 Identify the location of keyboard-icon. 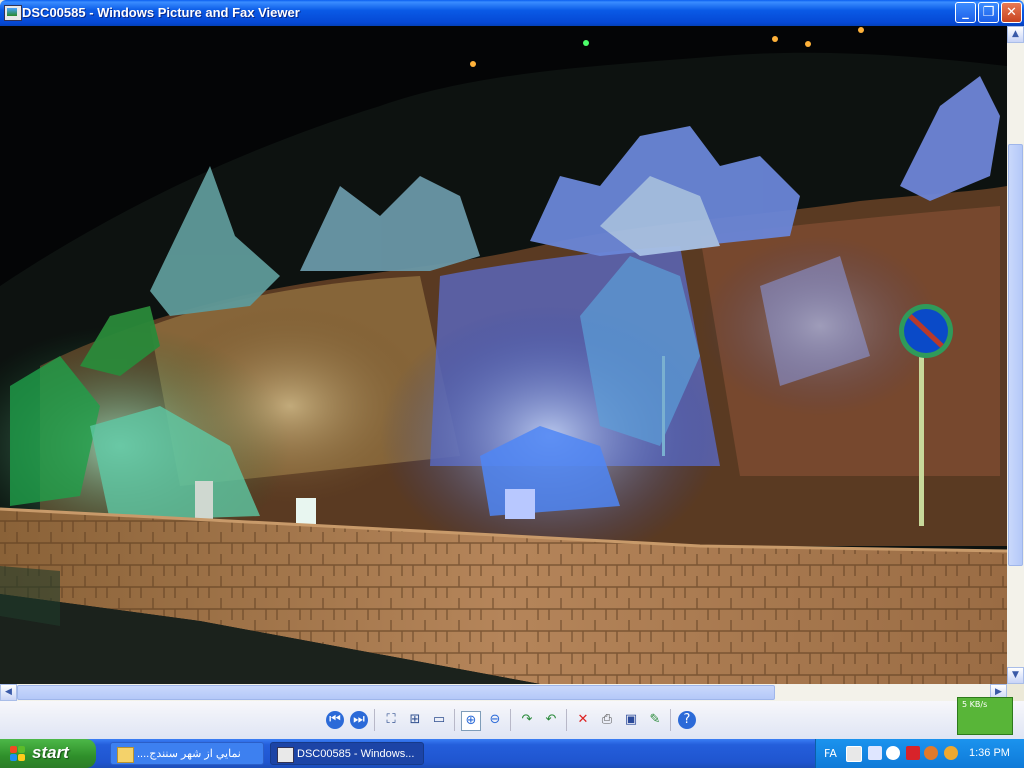
(854, 754).